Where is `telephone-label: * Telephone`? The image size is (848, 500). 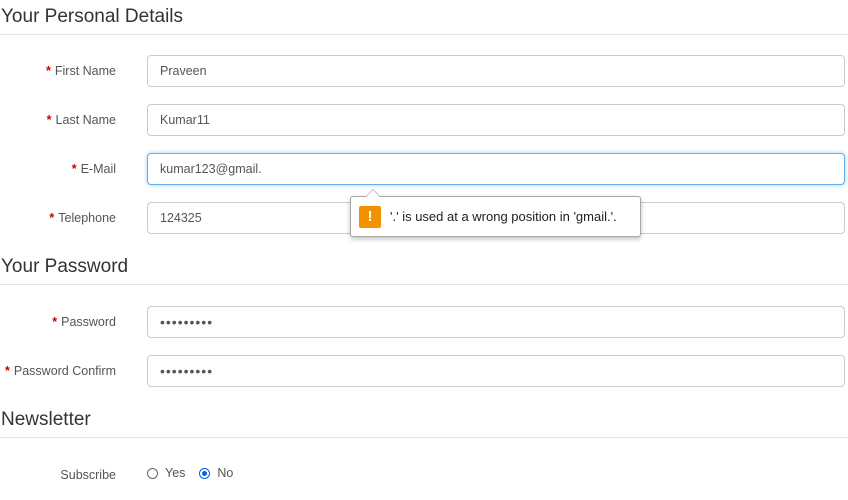
telephone-label: * Telephone is located at coordinates (82, 218).